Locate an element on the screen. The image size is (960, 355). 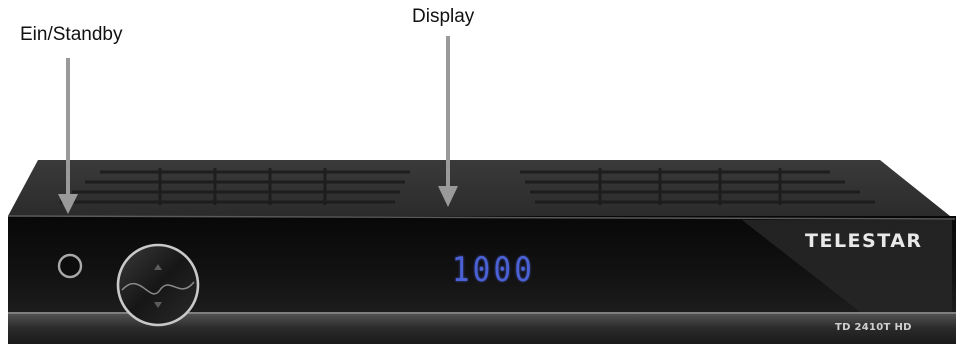
brand-logo: TELESTAR is located at coordinates (864, 241).